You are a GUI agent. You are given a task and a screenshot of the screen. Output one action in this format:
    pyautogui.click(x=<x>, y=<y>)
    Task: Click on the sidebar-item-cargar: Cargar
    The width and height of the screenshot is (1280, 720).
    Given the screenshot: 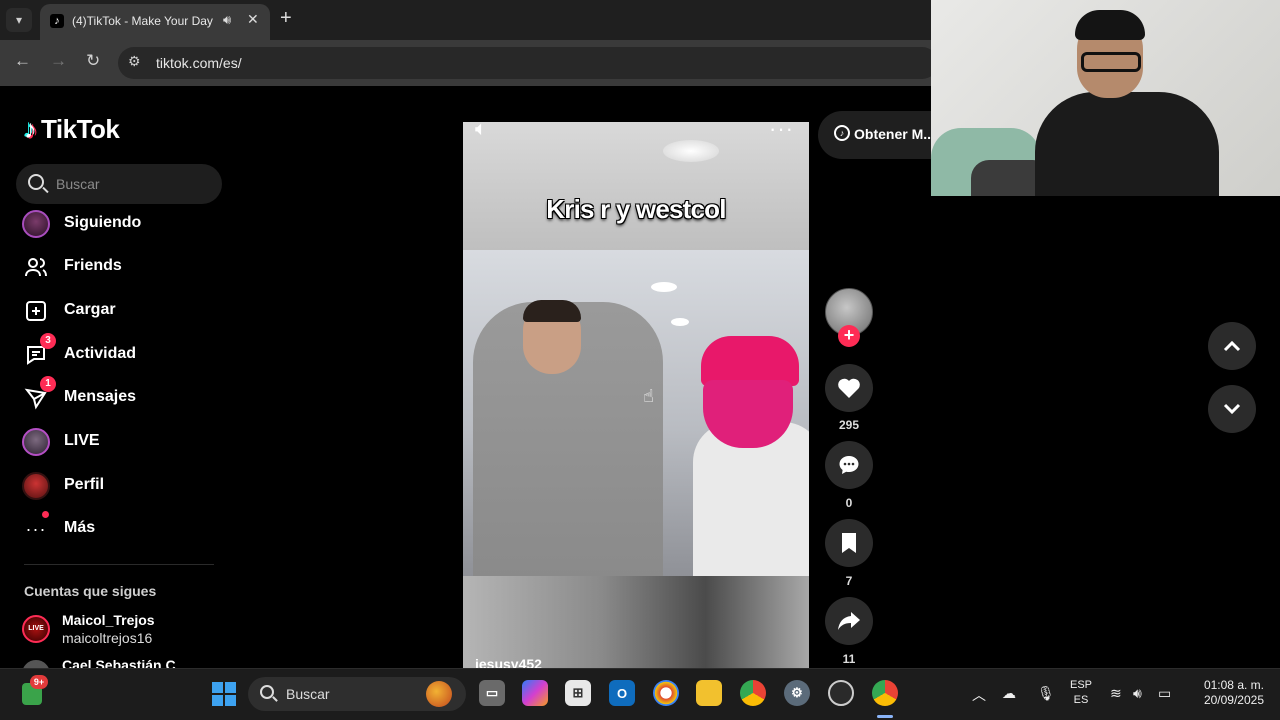 What is the action you would take?
    pyautogui.click(x=120, y=311)
    